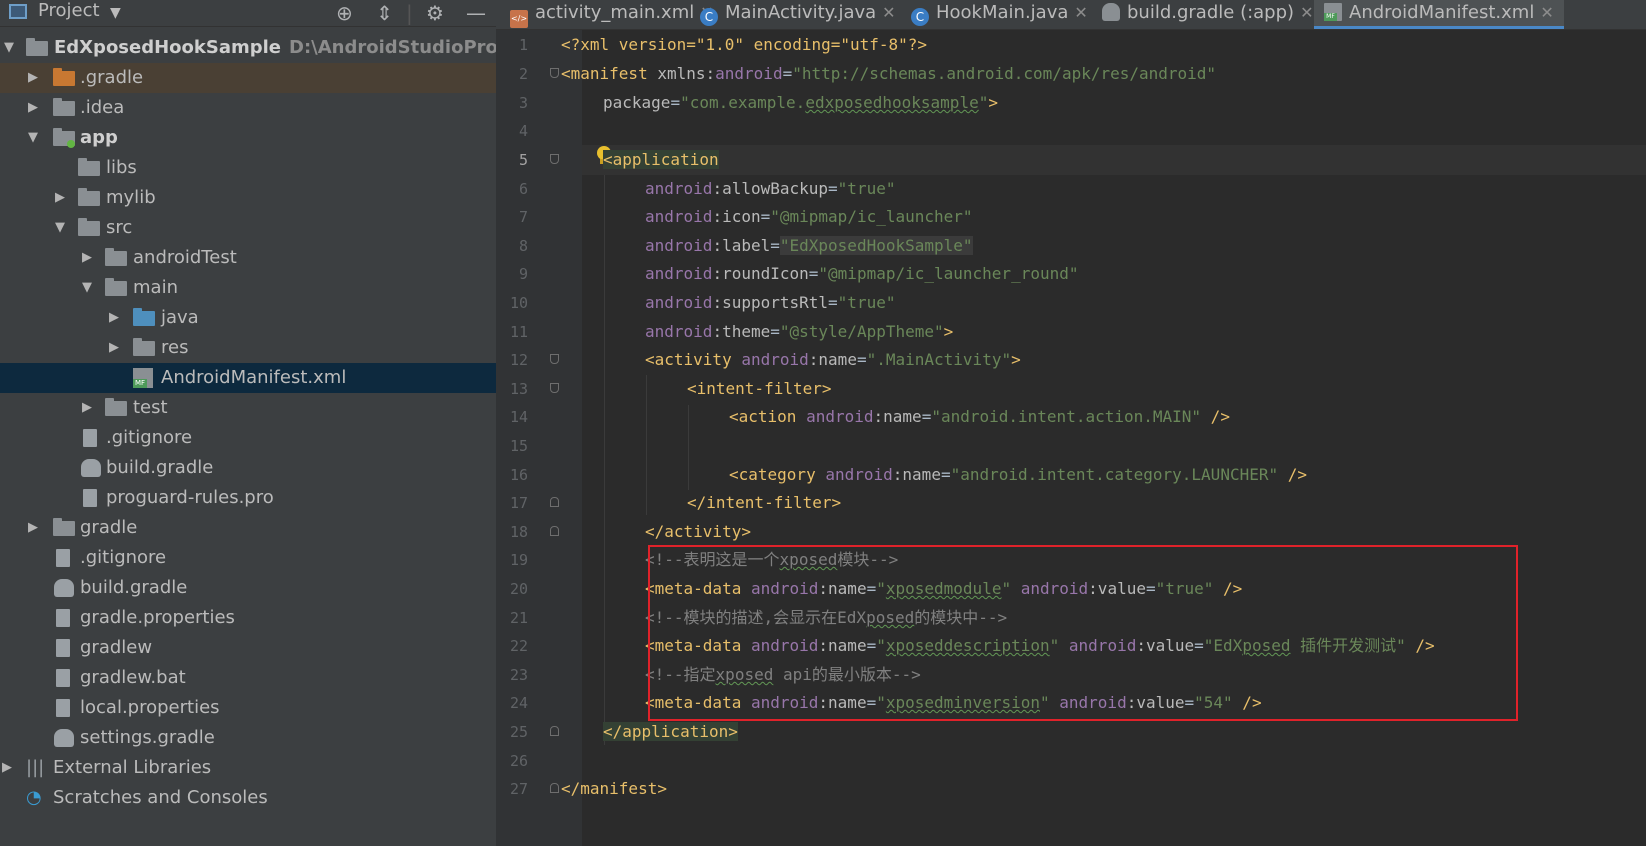  I want to click on text-file-icon, so click(90, 498).